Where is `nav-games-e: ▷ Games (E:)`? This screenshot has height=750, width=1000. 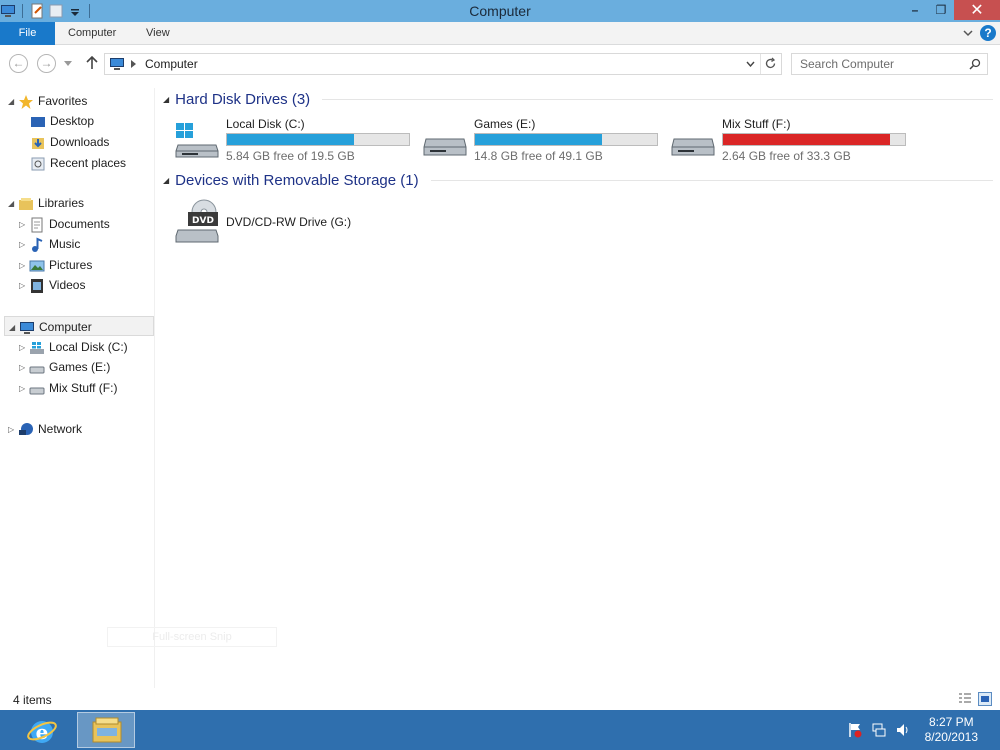
nav-games-e: ▷ Games (E:) is located at coordinates (64, 367).